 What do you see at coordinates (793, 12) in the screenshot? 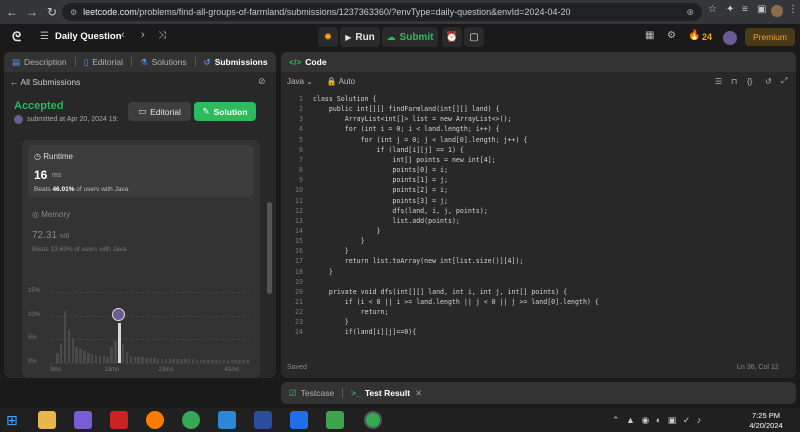
I see `menu-dots-icon: ⋮` at bounding box center [793, 12].